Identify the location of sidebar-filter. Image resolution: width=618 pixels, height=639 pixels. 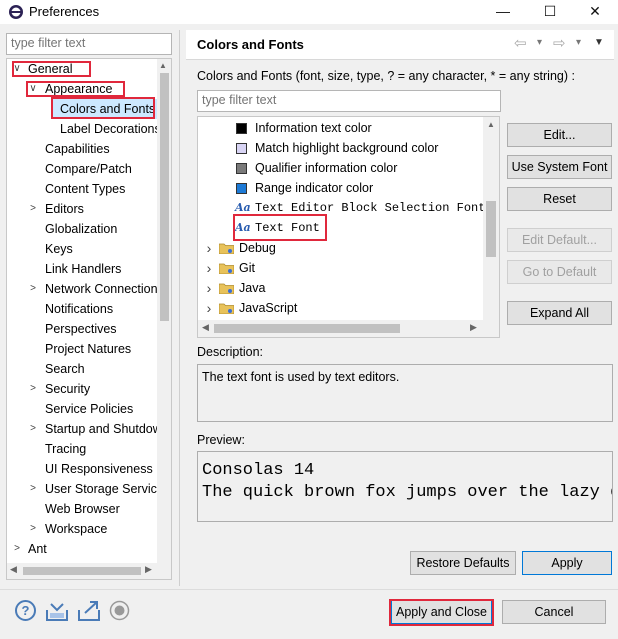
(89, 44).